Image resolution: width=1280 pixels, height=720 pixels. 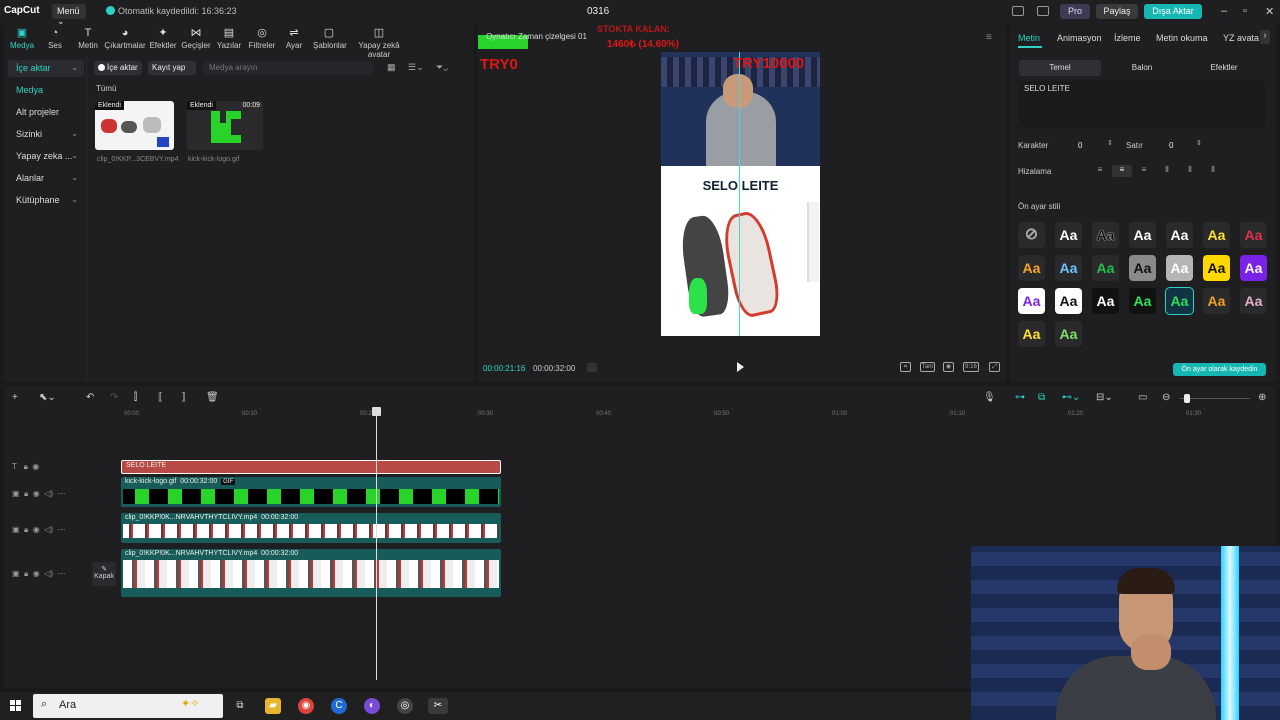 I want to click on tool-media: ▣ Medya, so click(x=22, y=39).